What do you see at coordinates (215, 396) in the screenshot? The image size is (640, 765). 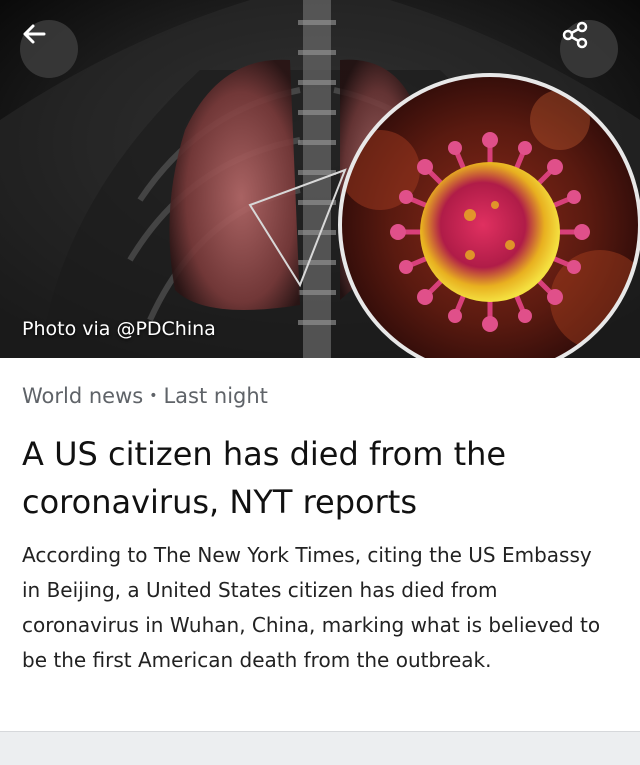 I see `timestamp: Last night` at bounding box center [215, 396].